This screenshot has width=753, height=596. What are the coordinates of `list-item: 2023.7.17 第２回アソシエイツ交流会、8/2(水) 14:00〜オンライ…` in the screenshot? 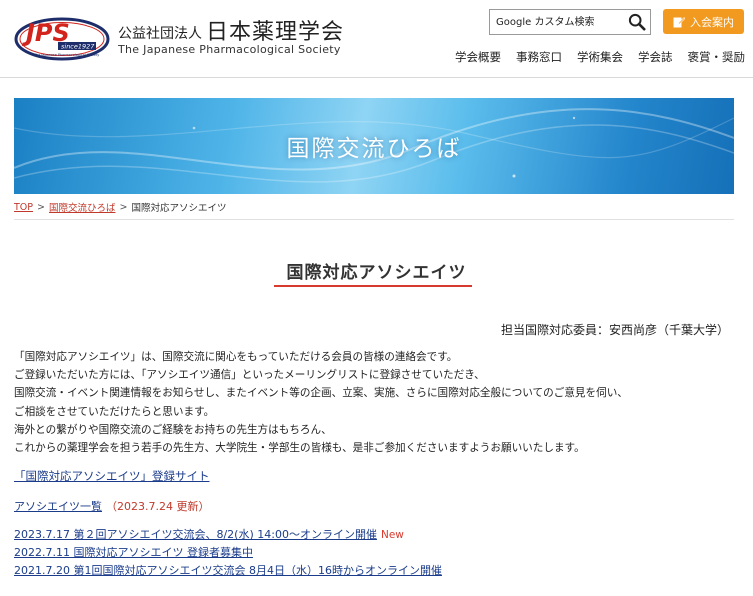 It's located at (228, 535).